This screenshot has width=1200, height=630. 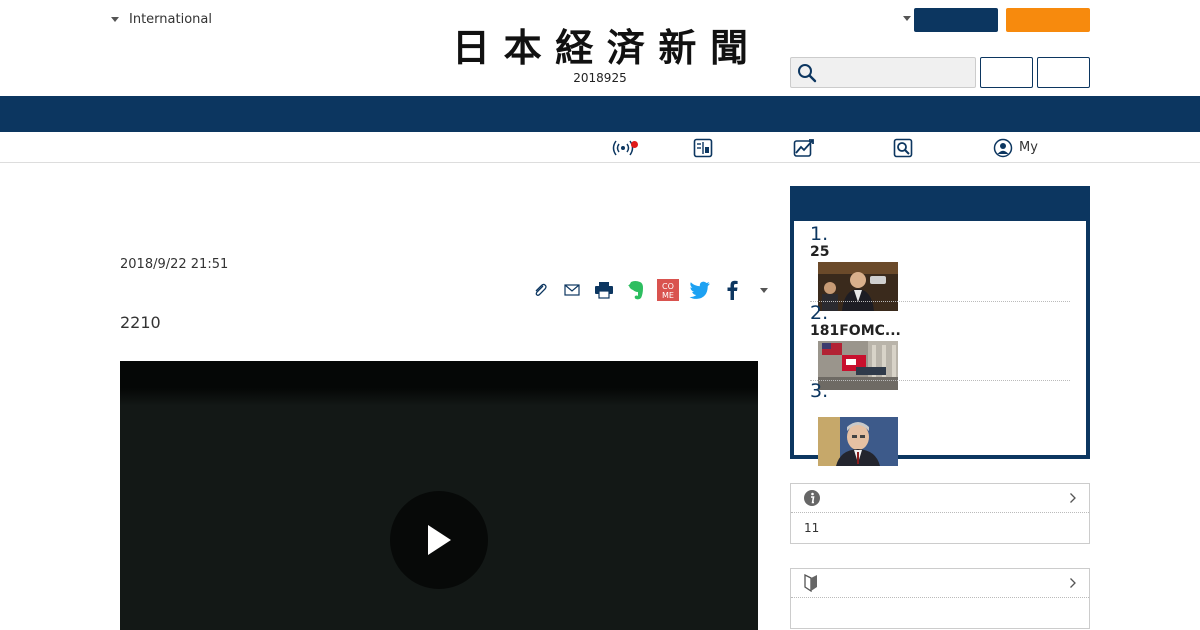 What do you see at coordinates (634, 144) in the screenshot?
I see `notification-dot` at bounding box center [634, 144].